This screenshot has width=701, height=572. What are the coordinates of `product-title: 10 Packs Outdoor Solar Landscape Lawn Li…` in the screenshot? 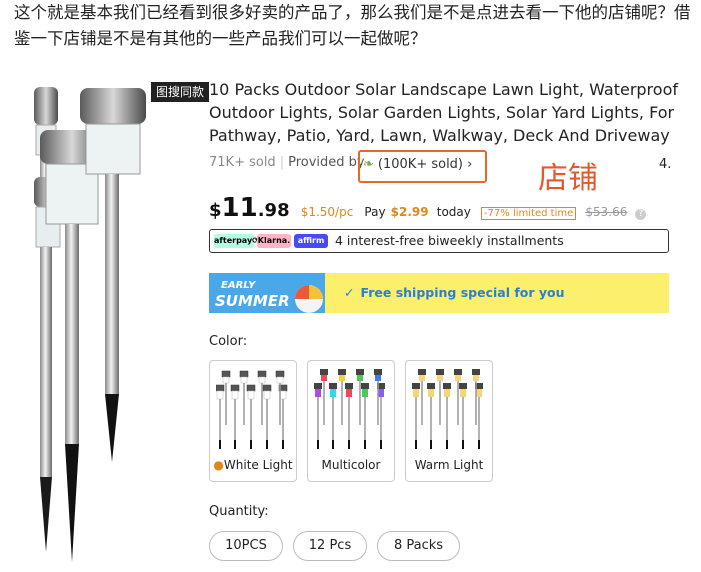 It's located at (443, 112).